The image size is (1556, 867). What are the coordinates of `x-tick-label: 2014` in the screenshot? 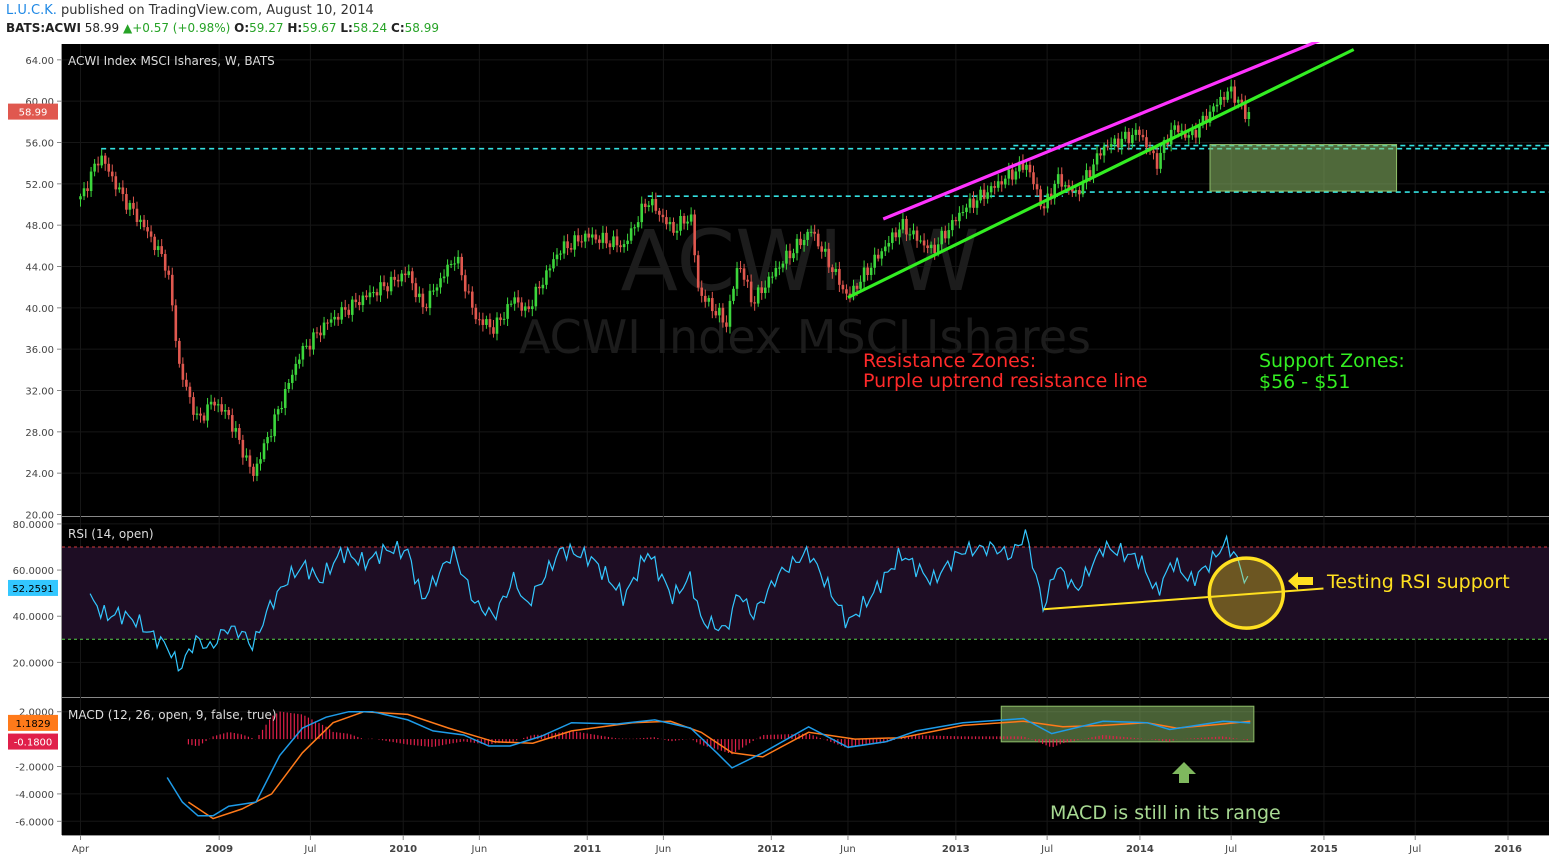 It's located at (1140, 849).